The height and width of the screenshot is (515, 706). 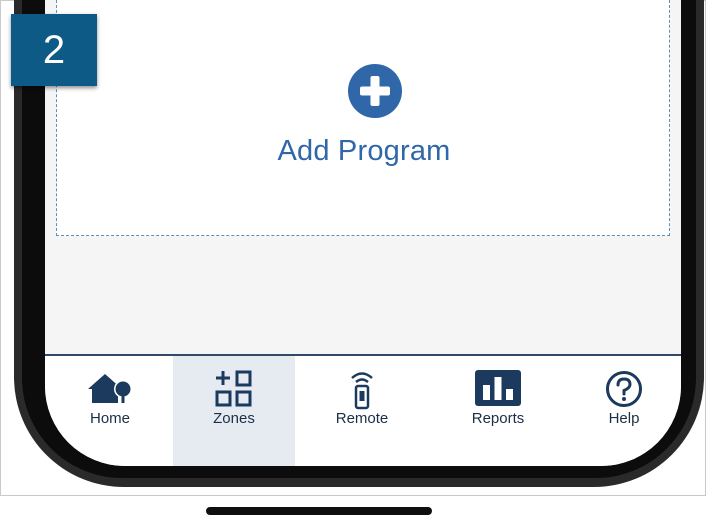 I want to click on tab-label: Zones, so click(x=234, y=418).